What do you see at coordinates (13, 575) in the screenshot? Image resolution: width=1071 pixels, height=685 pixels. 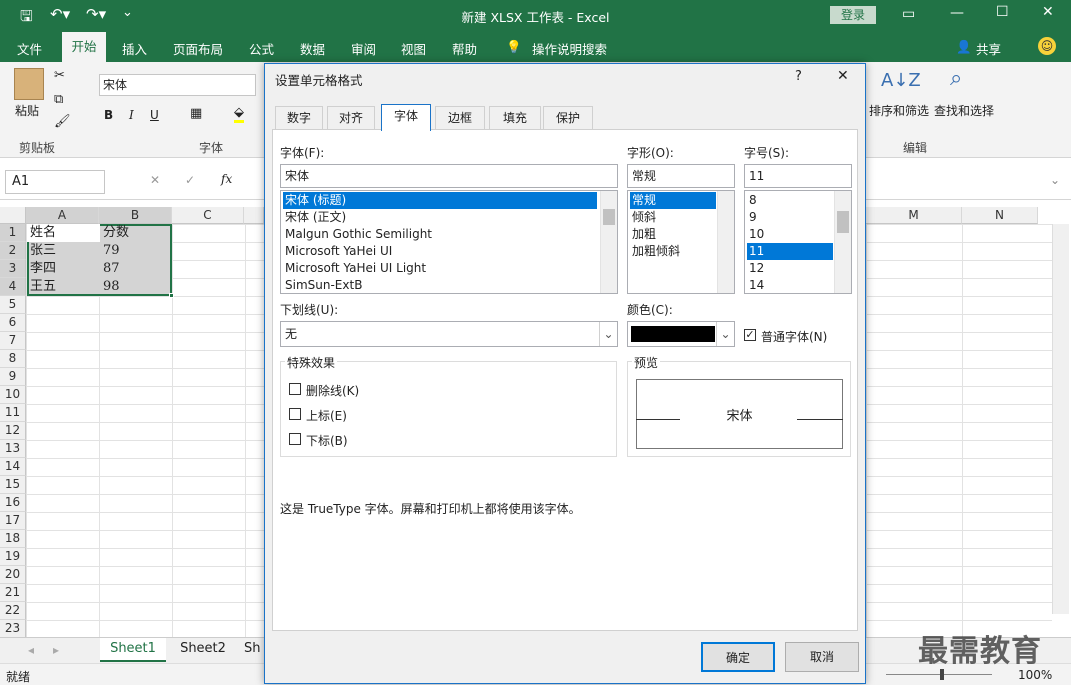 I see `row-header: 20` at bounding box center [13, 575].